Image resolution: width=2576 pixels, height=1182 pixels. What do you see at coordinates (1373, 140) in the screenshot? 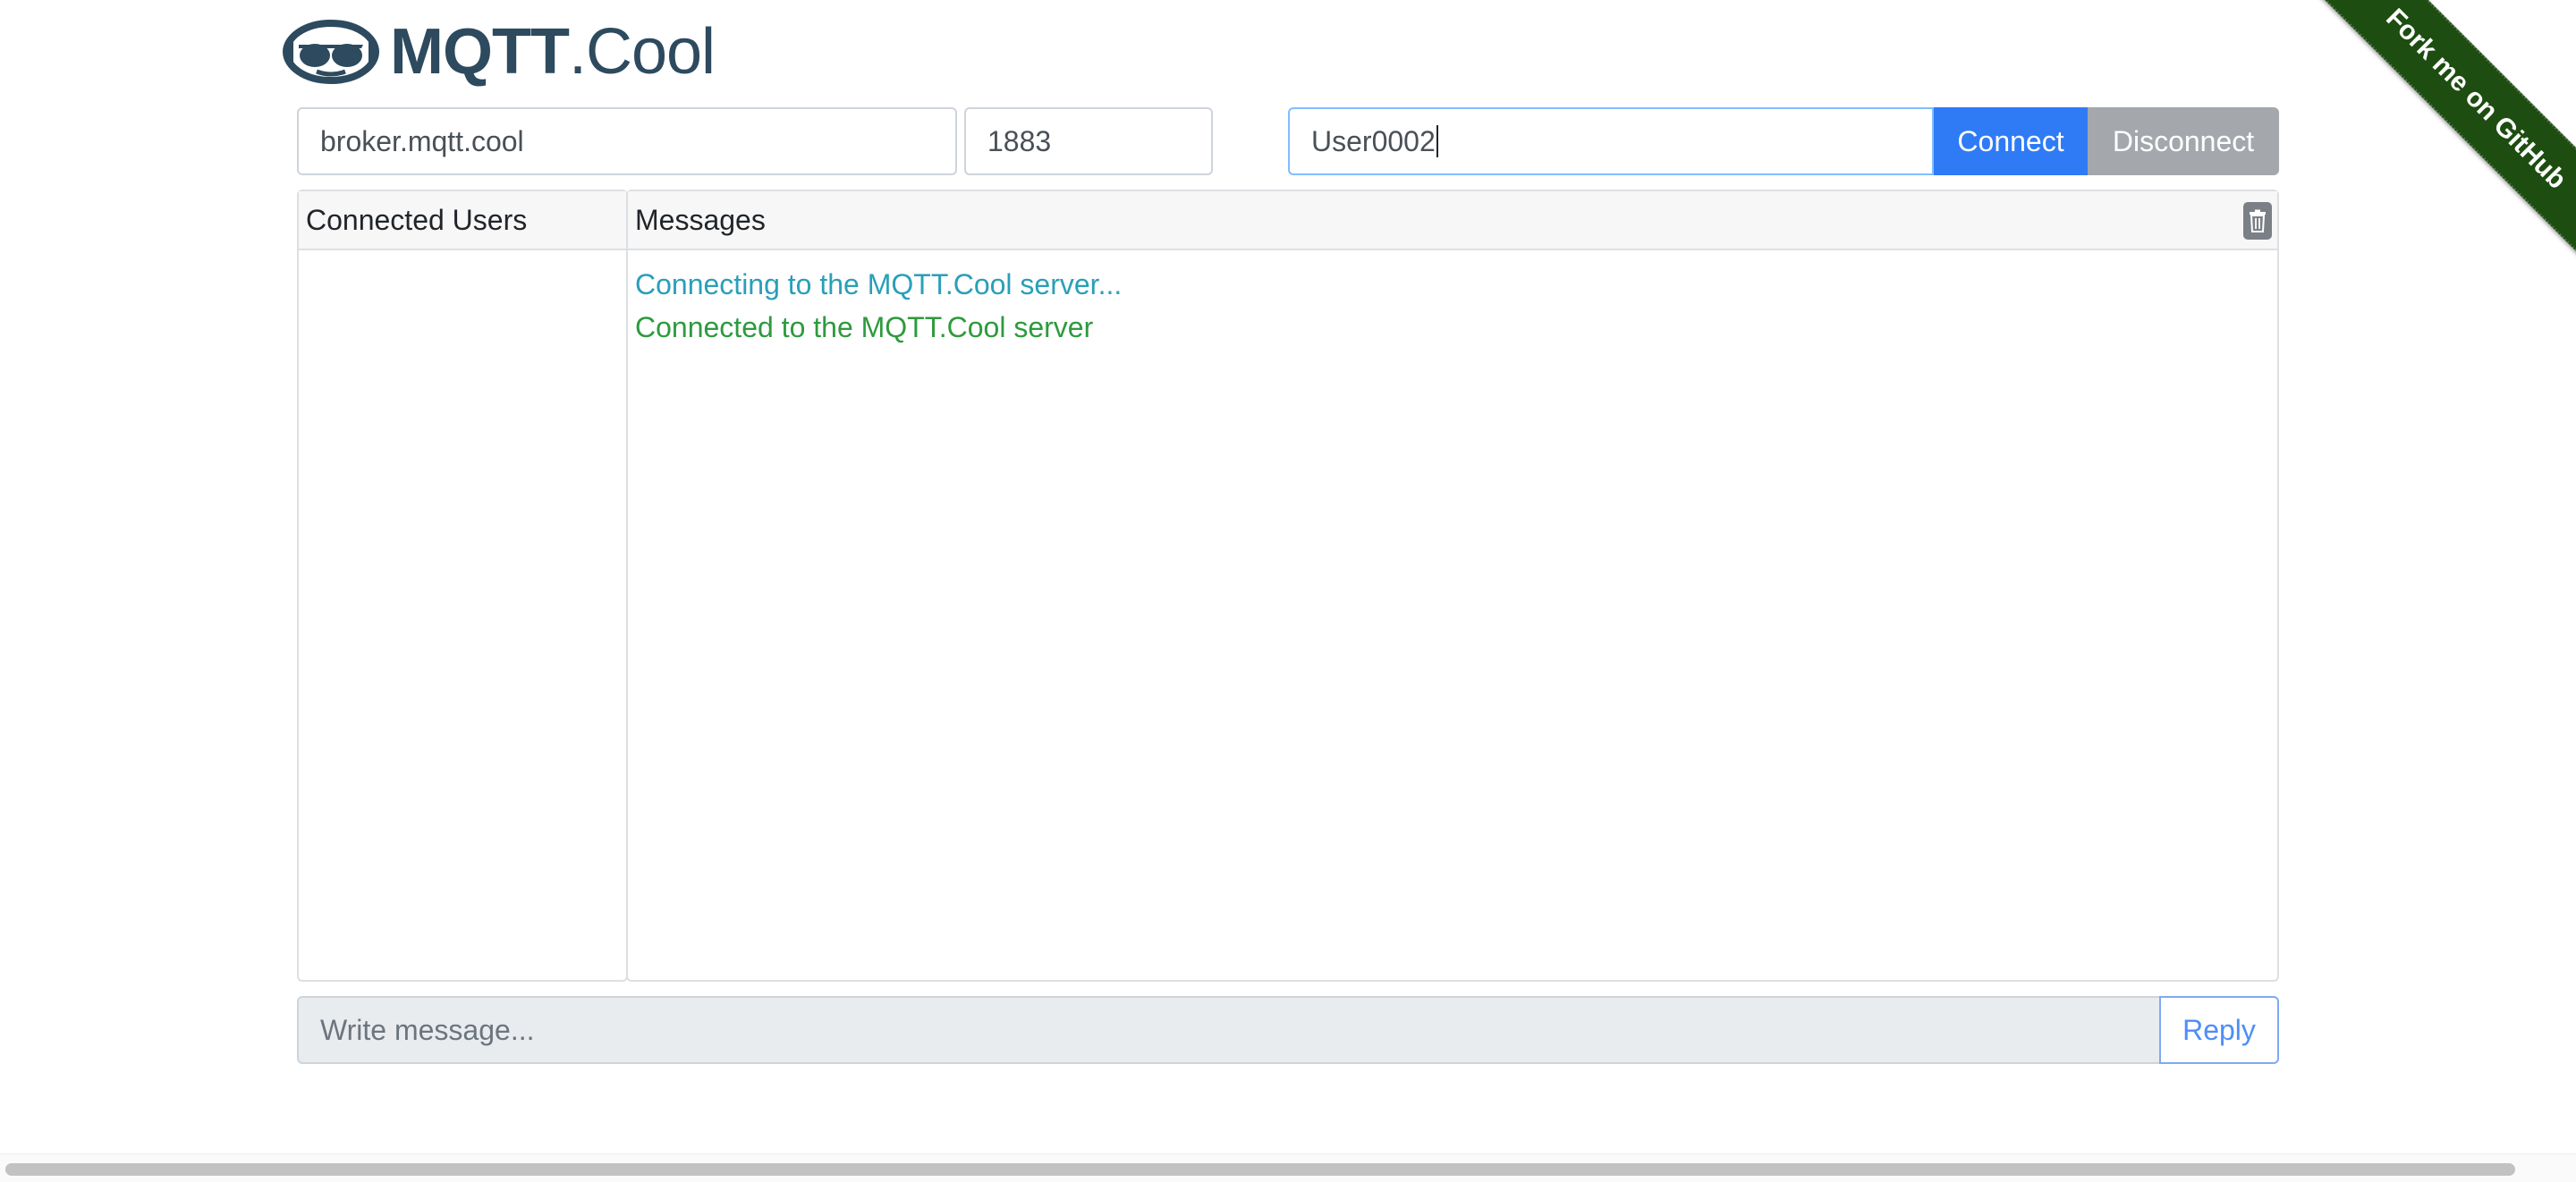
I see `username-input-value: User0002` at bounding box center [1373, 140].